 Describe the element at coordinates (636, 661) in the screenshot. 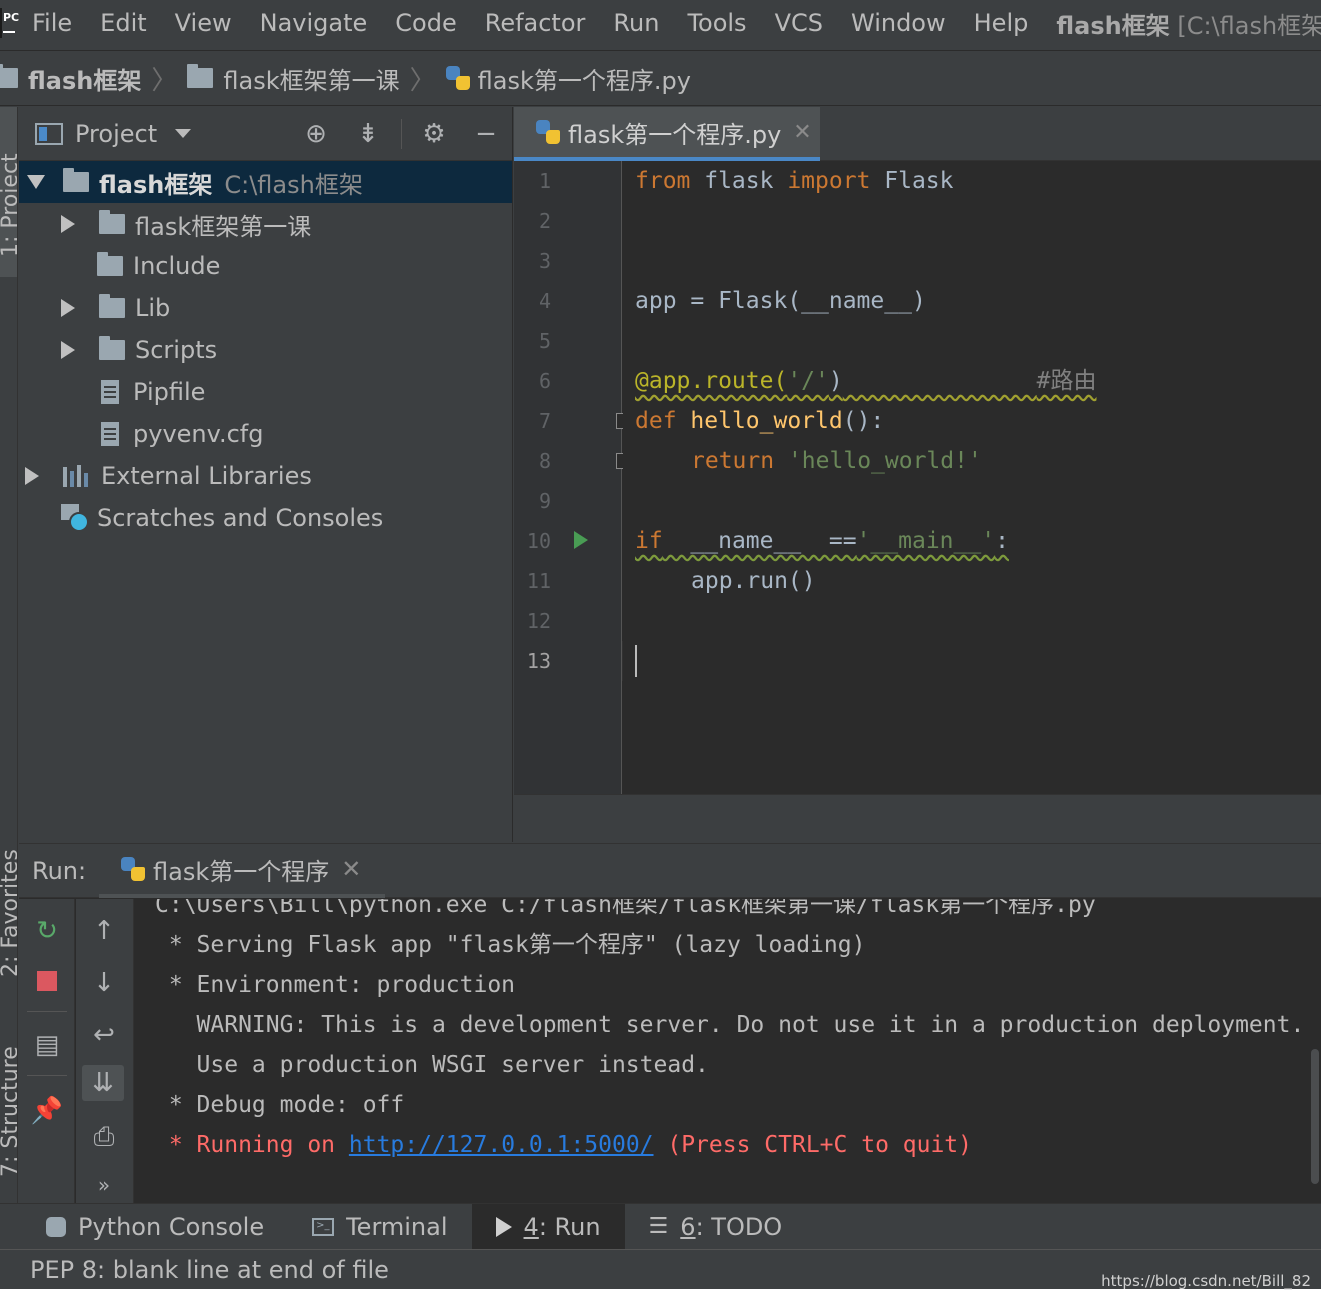

I see `text-caret` at that location.